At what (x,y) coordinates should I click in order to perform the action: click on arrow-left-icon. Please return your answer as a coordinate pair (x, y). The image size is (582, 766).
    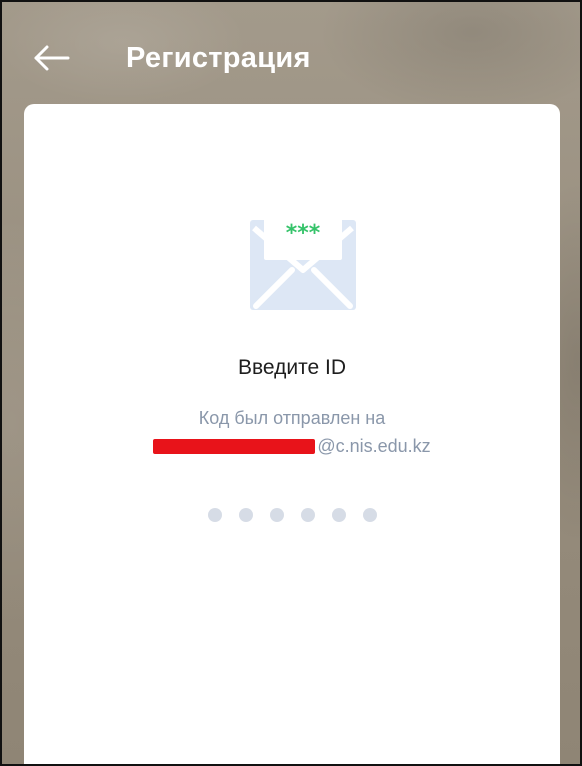
    Looking at the image, I should click on (52, 58).